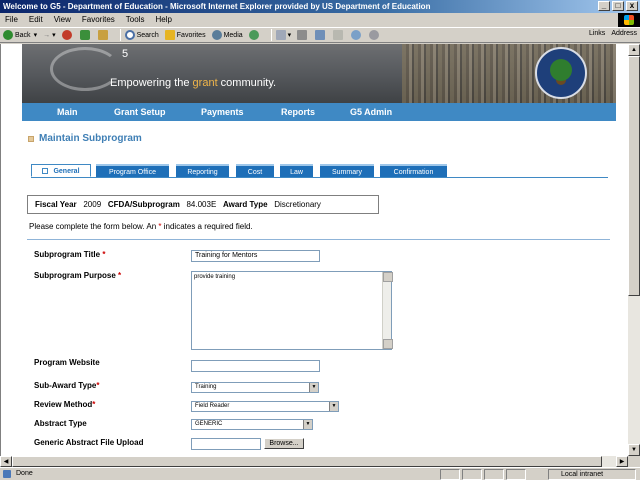  What do you see at coordinates (216, 35) in the screenshot?
I see `media-icon` at bounding box center [216, 35].